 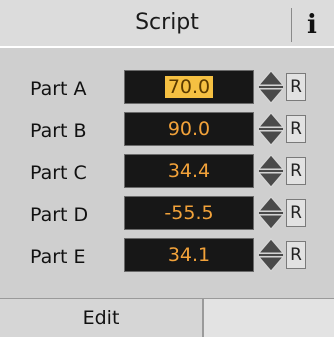 I want to click on part-row-d: Part D -55.5 R, so click(x=167, y=215).